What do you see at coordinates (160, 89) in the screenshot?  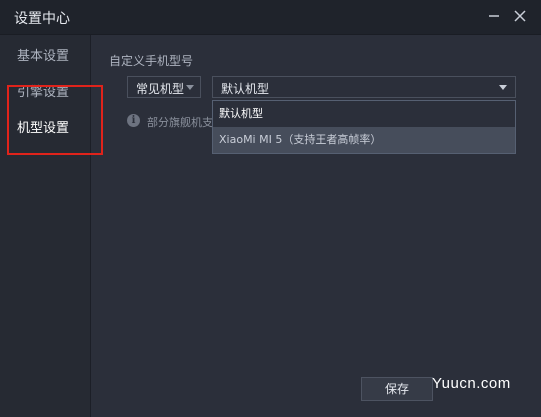 I see `category-select-value: 常见机型` at bounding box center [160, 89].